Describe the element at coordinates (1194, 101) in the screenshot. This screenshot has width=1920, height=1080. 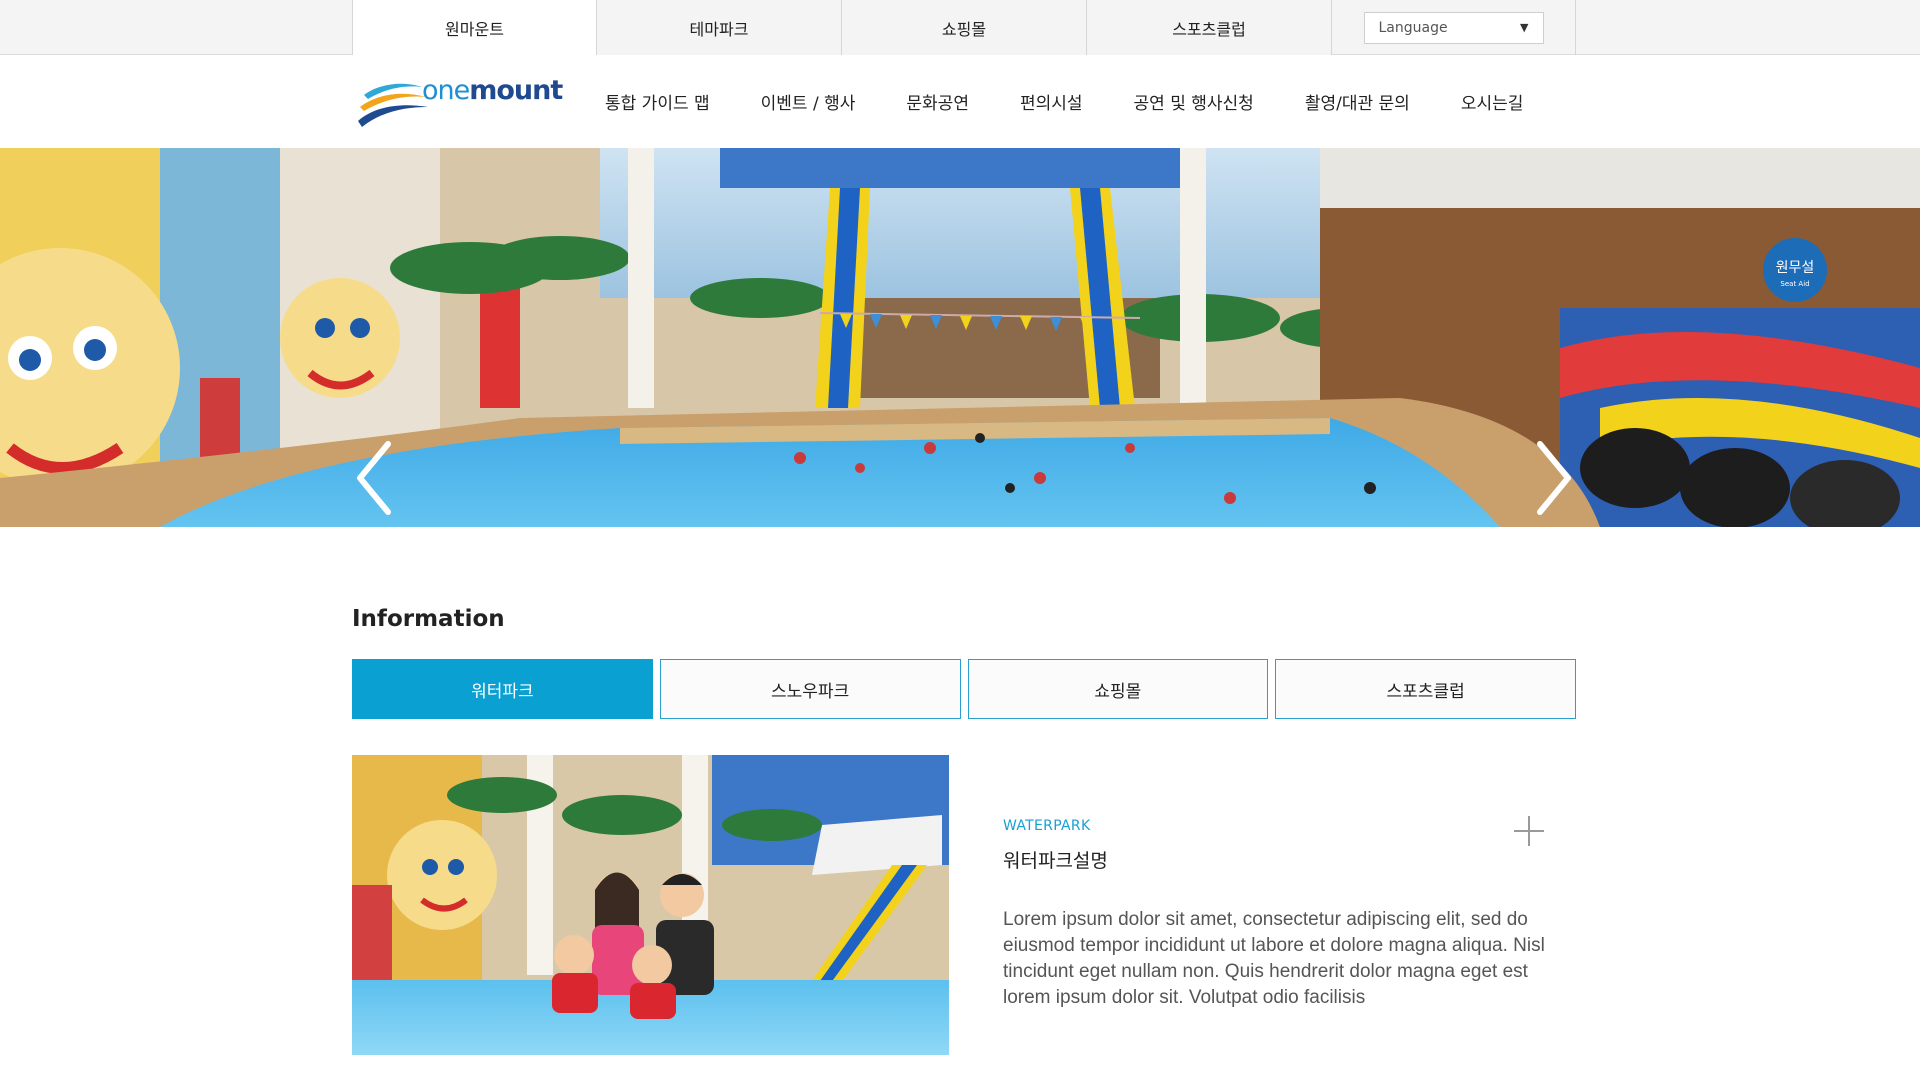
I see `nav-event-application: 공연 및 행사신청` at that location.